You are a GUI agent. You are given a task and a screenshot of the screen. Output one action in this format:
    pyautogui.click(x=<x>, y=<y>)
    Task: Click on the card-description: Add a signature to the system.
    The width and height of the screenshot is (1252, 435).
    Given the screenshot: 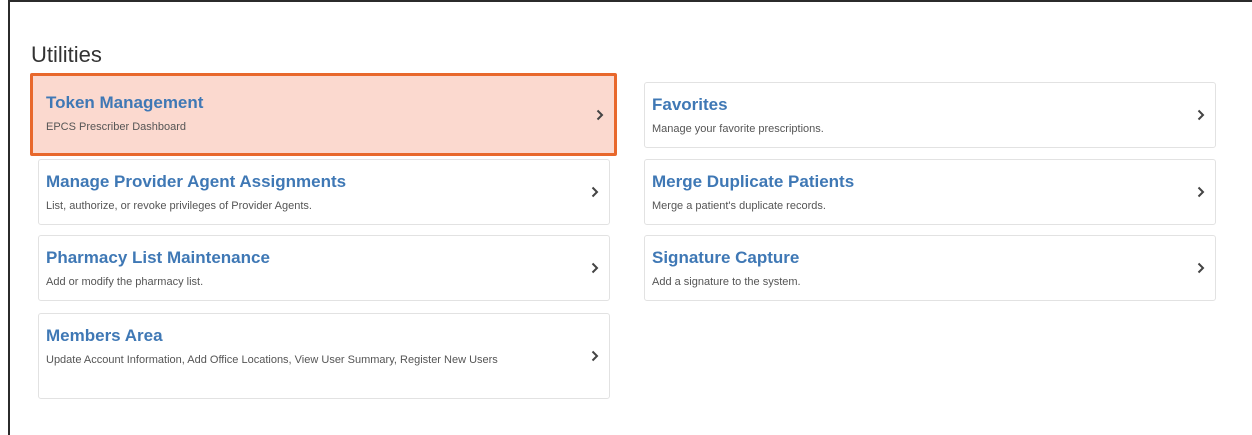 What is the action you would take?
    pyautogui.click(x=726, y=282)
    